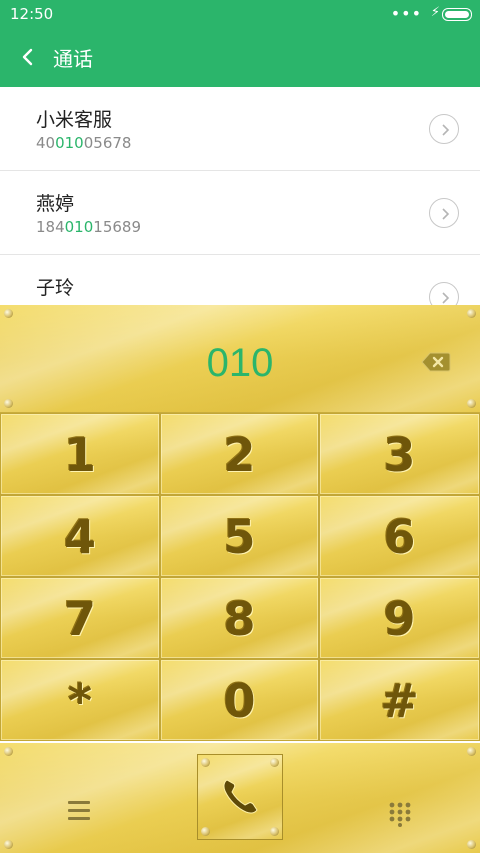 The width and height of the screenshot is (480, 853). Describe the element at coordinates (55, 204) in the screenshot. I see `contact-name: 燕婷` at that location.